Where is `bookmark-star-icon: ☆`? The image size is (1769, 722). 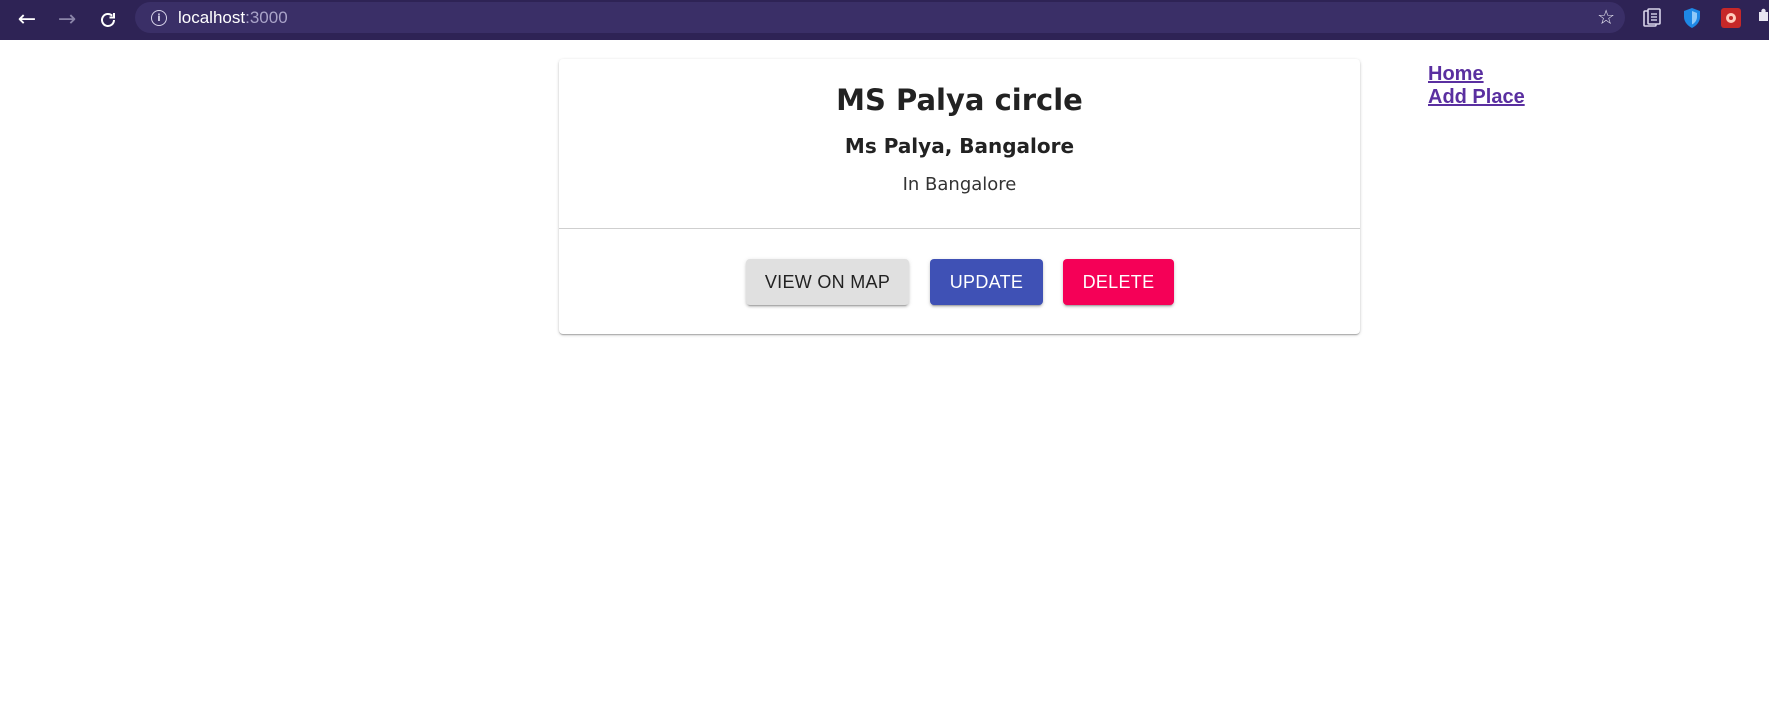
bookmark-star-icon: ☆ is located at coordinates (1606, 17).